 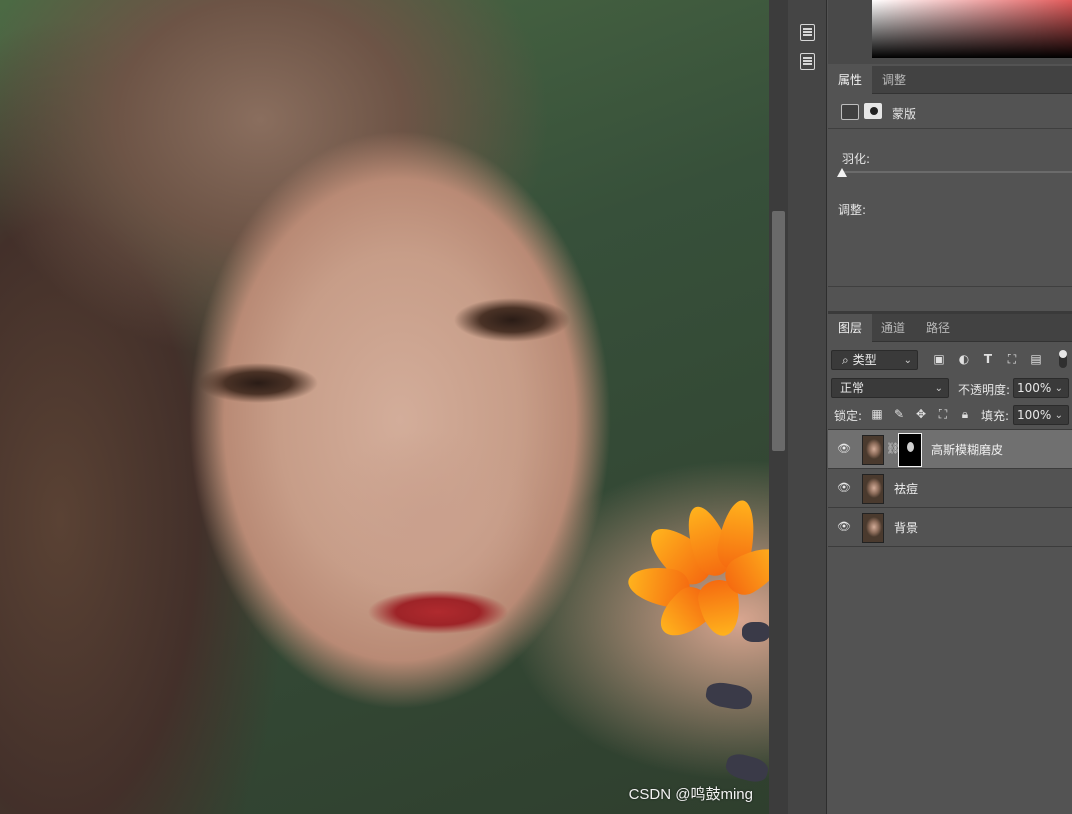 I want to click on filter-toggle-knob, so click(x=1063, y=354).